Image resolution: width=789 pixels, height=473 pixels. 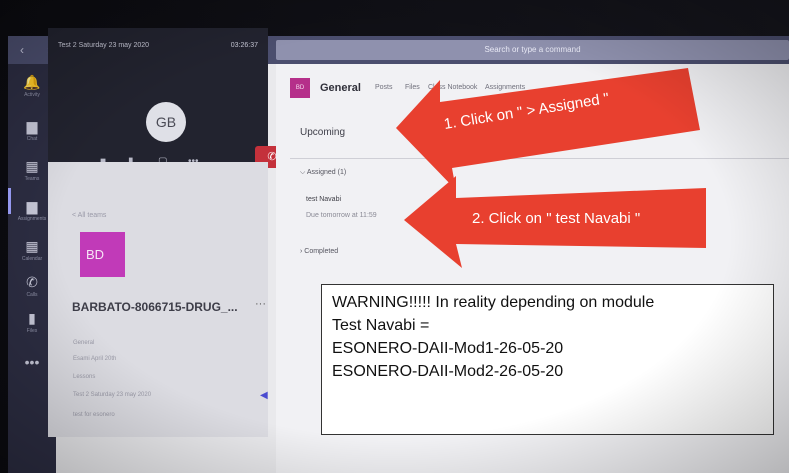 What do you see at coordinates (556, 218) in the screenshot?
I see `arrow-2-label: 2. Click on " test Navabi "` at bounding box center [556, 218].